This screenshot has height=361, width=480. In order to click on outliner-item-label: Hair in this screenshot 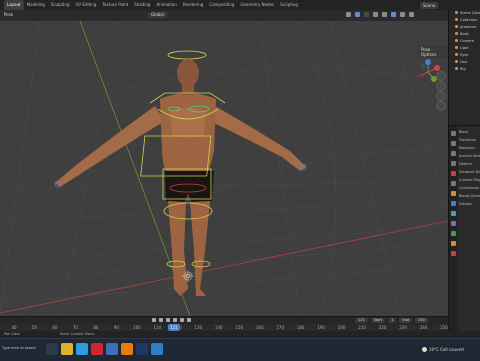, I will do `click(464, 62)`.